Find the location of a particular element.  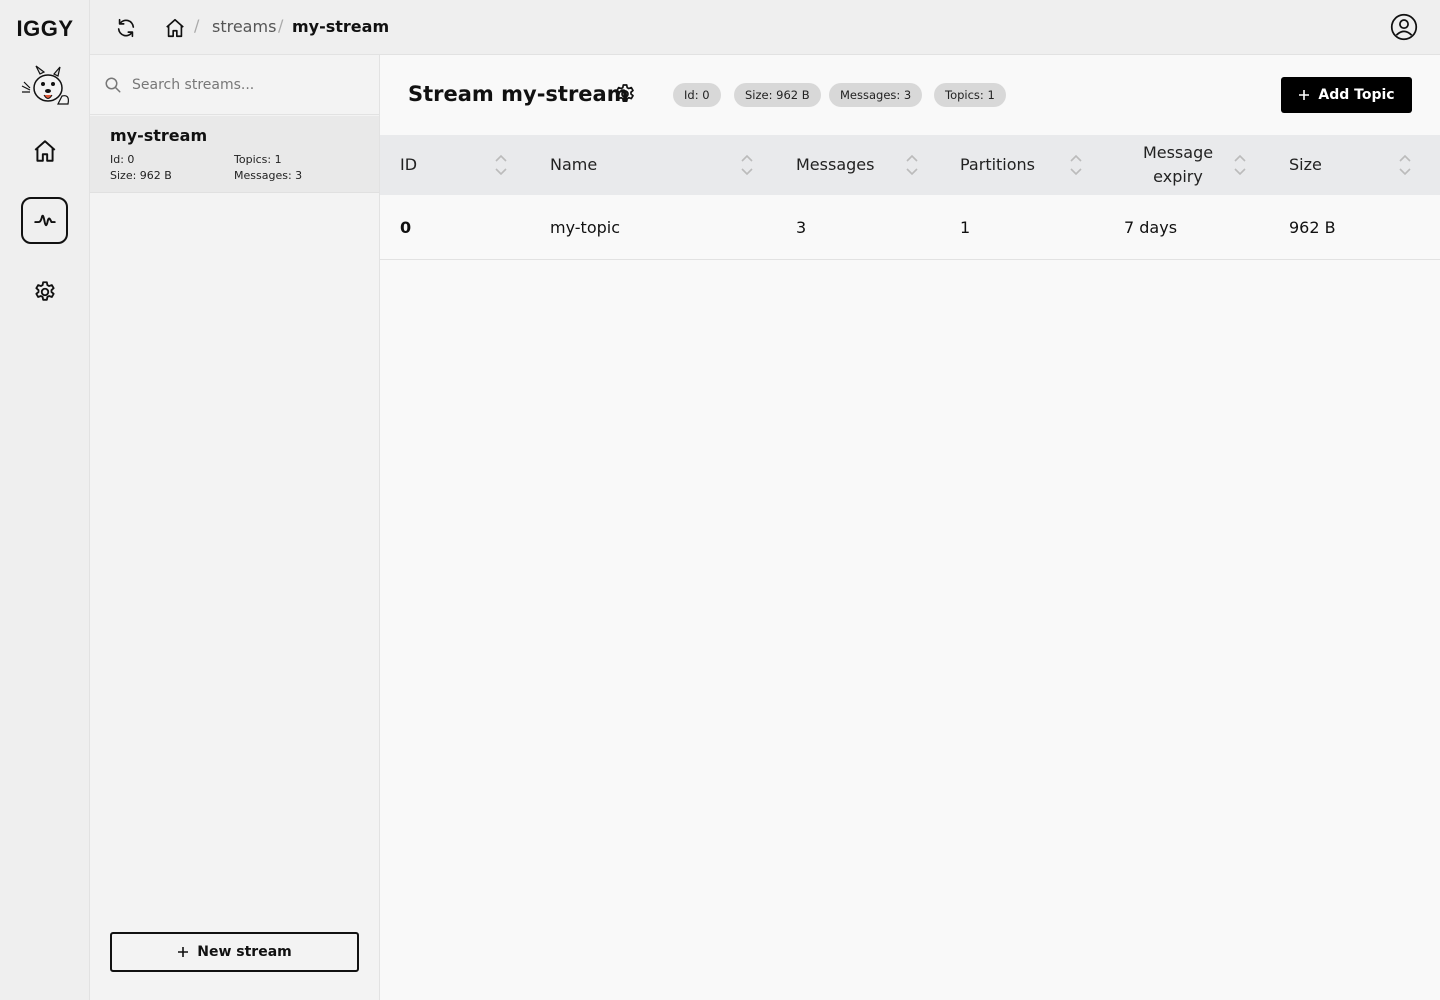

stream-settings-gear-icon is located at coordinates (625, 94).